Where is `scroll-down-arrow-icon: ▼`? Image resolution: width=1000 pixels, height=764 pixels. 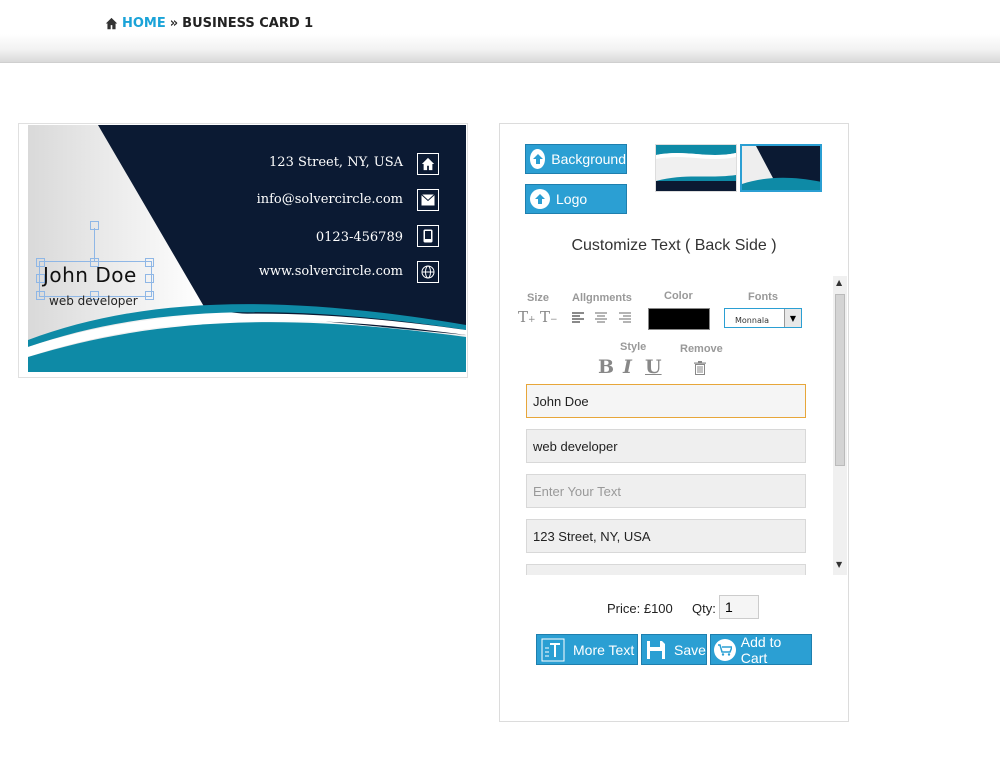 scroll-down-arrow-icon: ▼ is located at coordinates (839, 564).